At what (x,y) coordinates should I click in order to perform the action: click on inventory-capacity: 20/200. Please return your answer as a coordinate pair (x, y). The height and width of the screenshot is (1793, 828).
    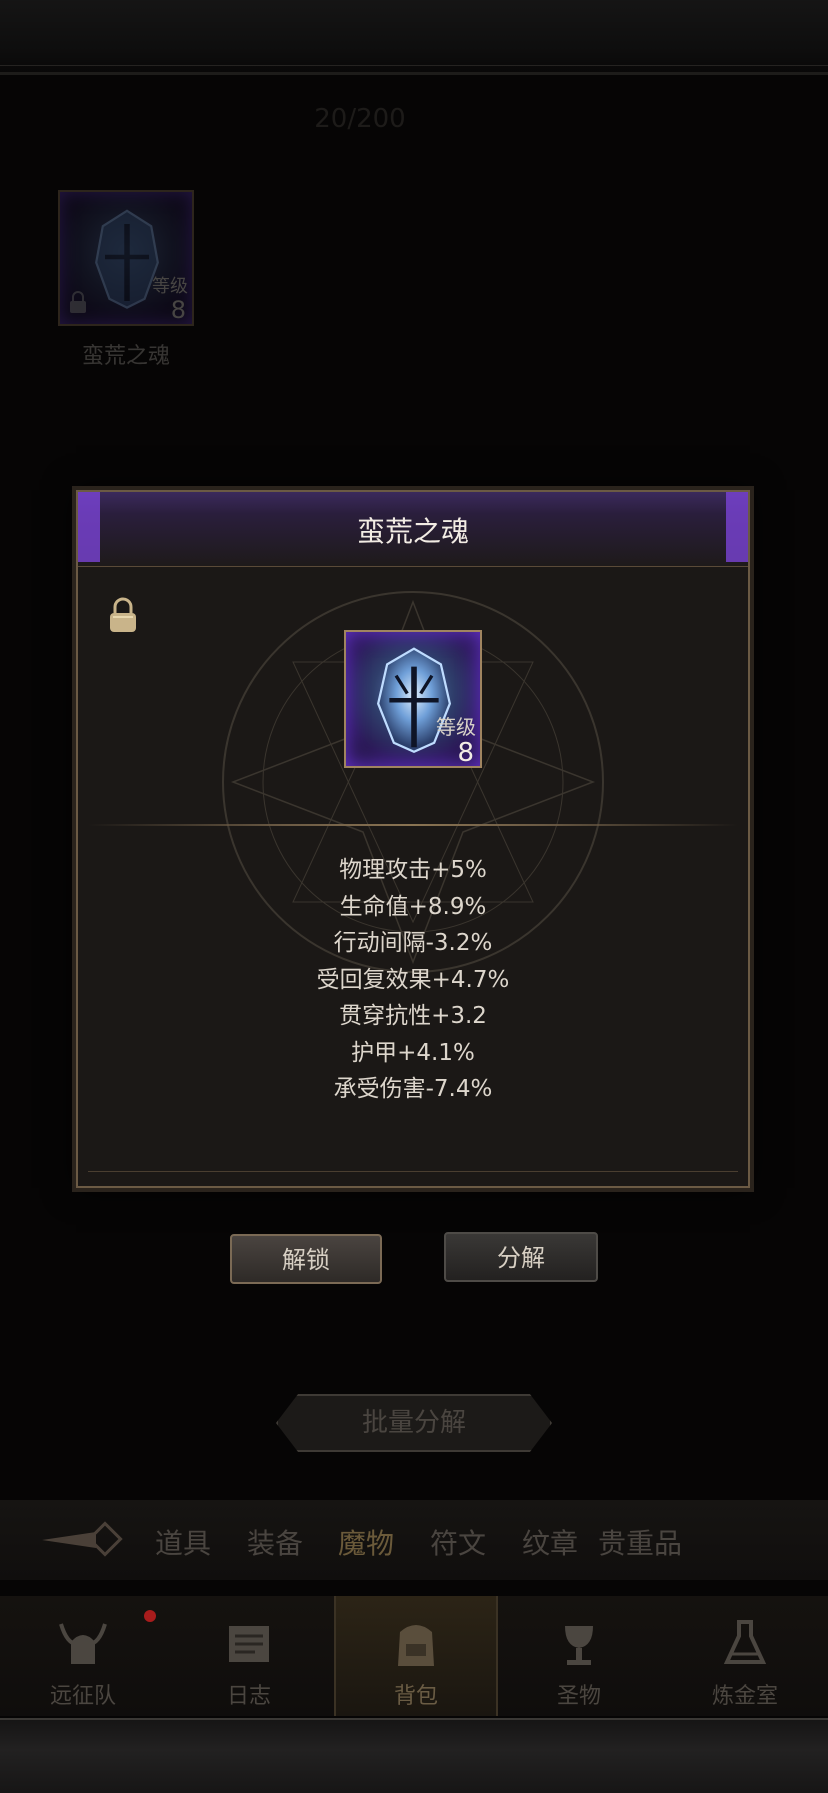
    Looking at the image, I should click on (360, 119).